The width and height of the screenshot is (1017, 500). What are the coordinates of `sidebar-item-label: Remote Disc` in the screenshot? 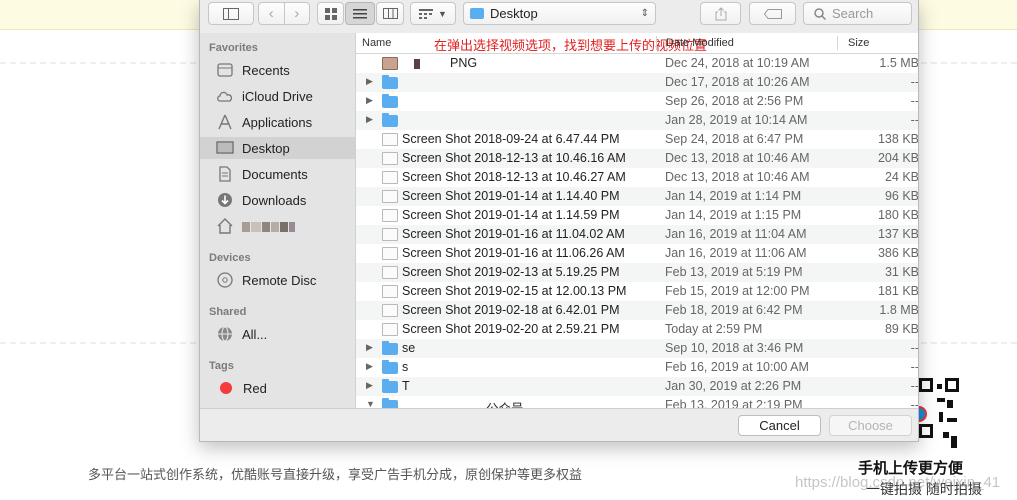 It's located at (279, 280).